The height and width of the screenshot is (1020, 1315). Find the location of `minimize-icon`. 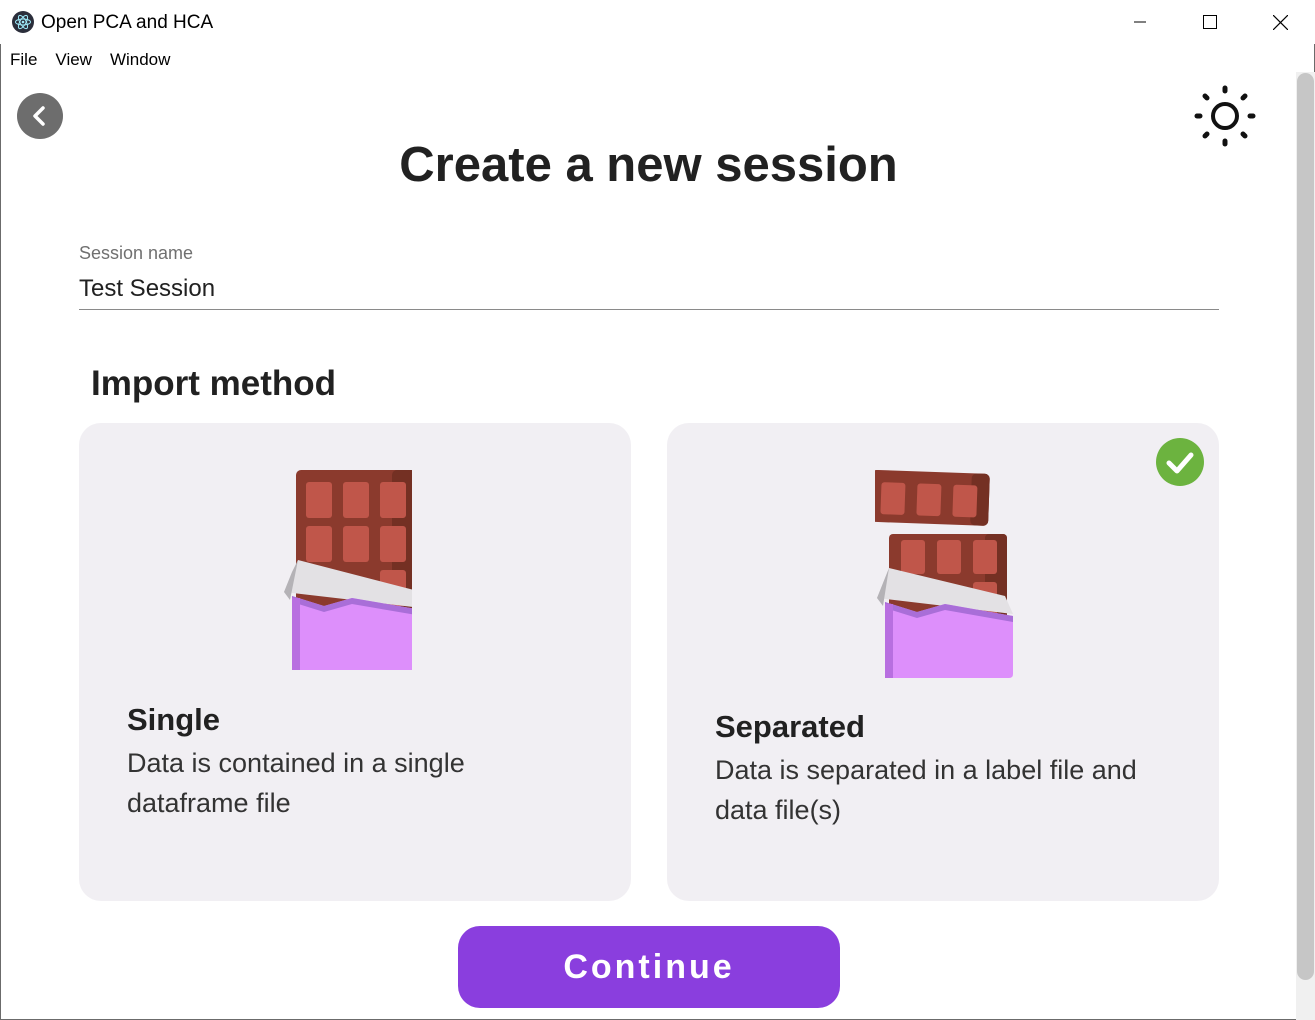

minimize-icon is located at coordinates (1140, 22).